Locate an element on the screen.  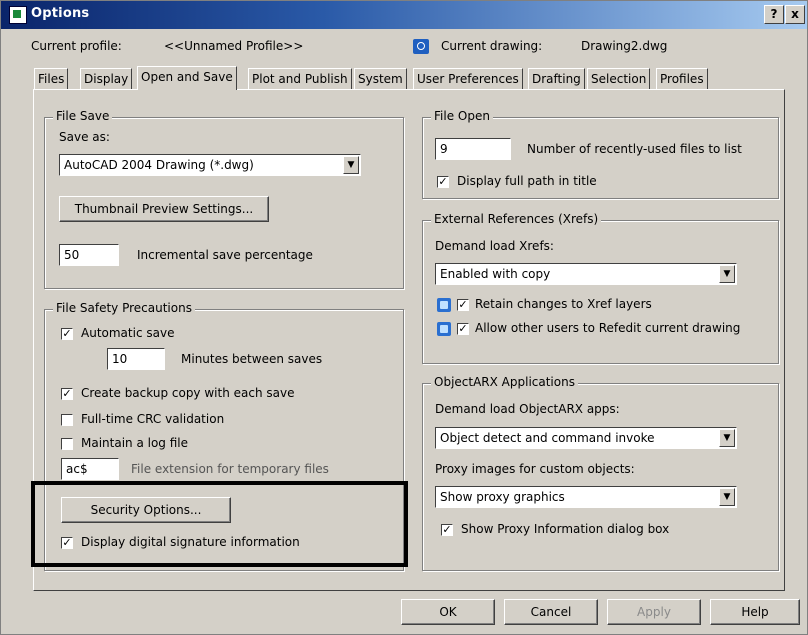
demand-load-arx-select: Object detect and command invoke ▼ is located at coordinates (586, 438).